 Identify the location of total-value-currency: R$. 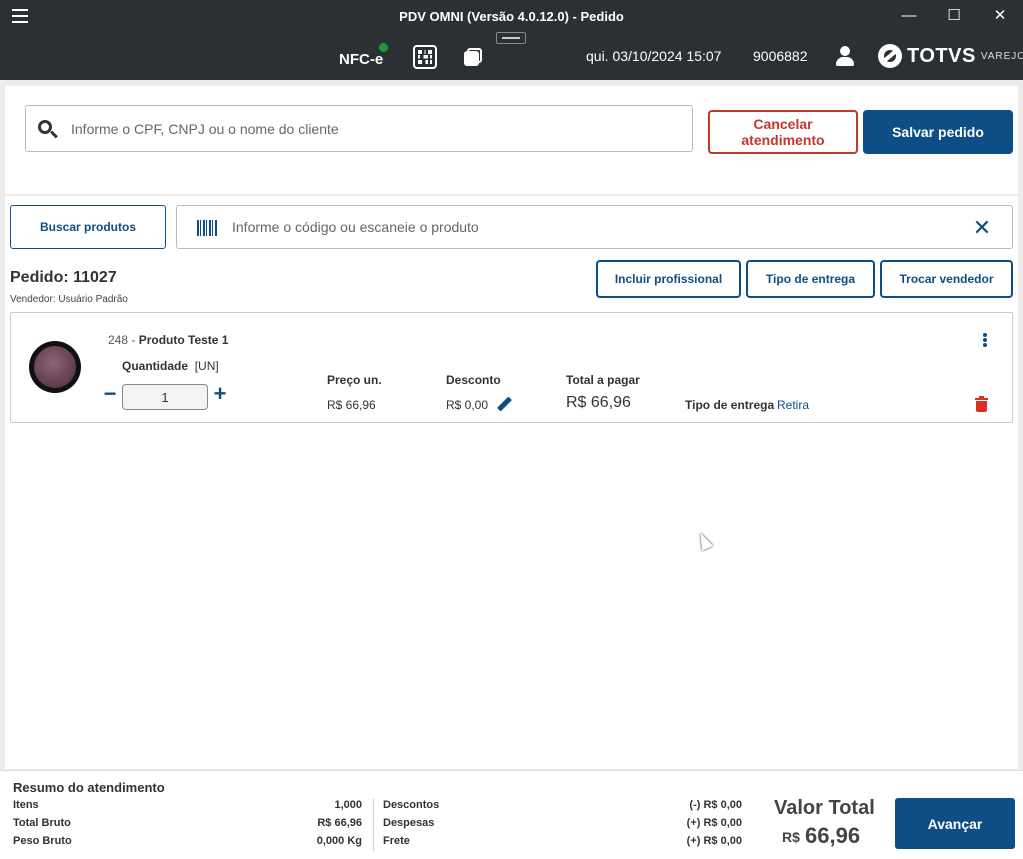
(791, 837).